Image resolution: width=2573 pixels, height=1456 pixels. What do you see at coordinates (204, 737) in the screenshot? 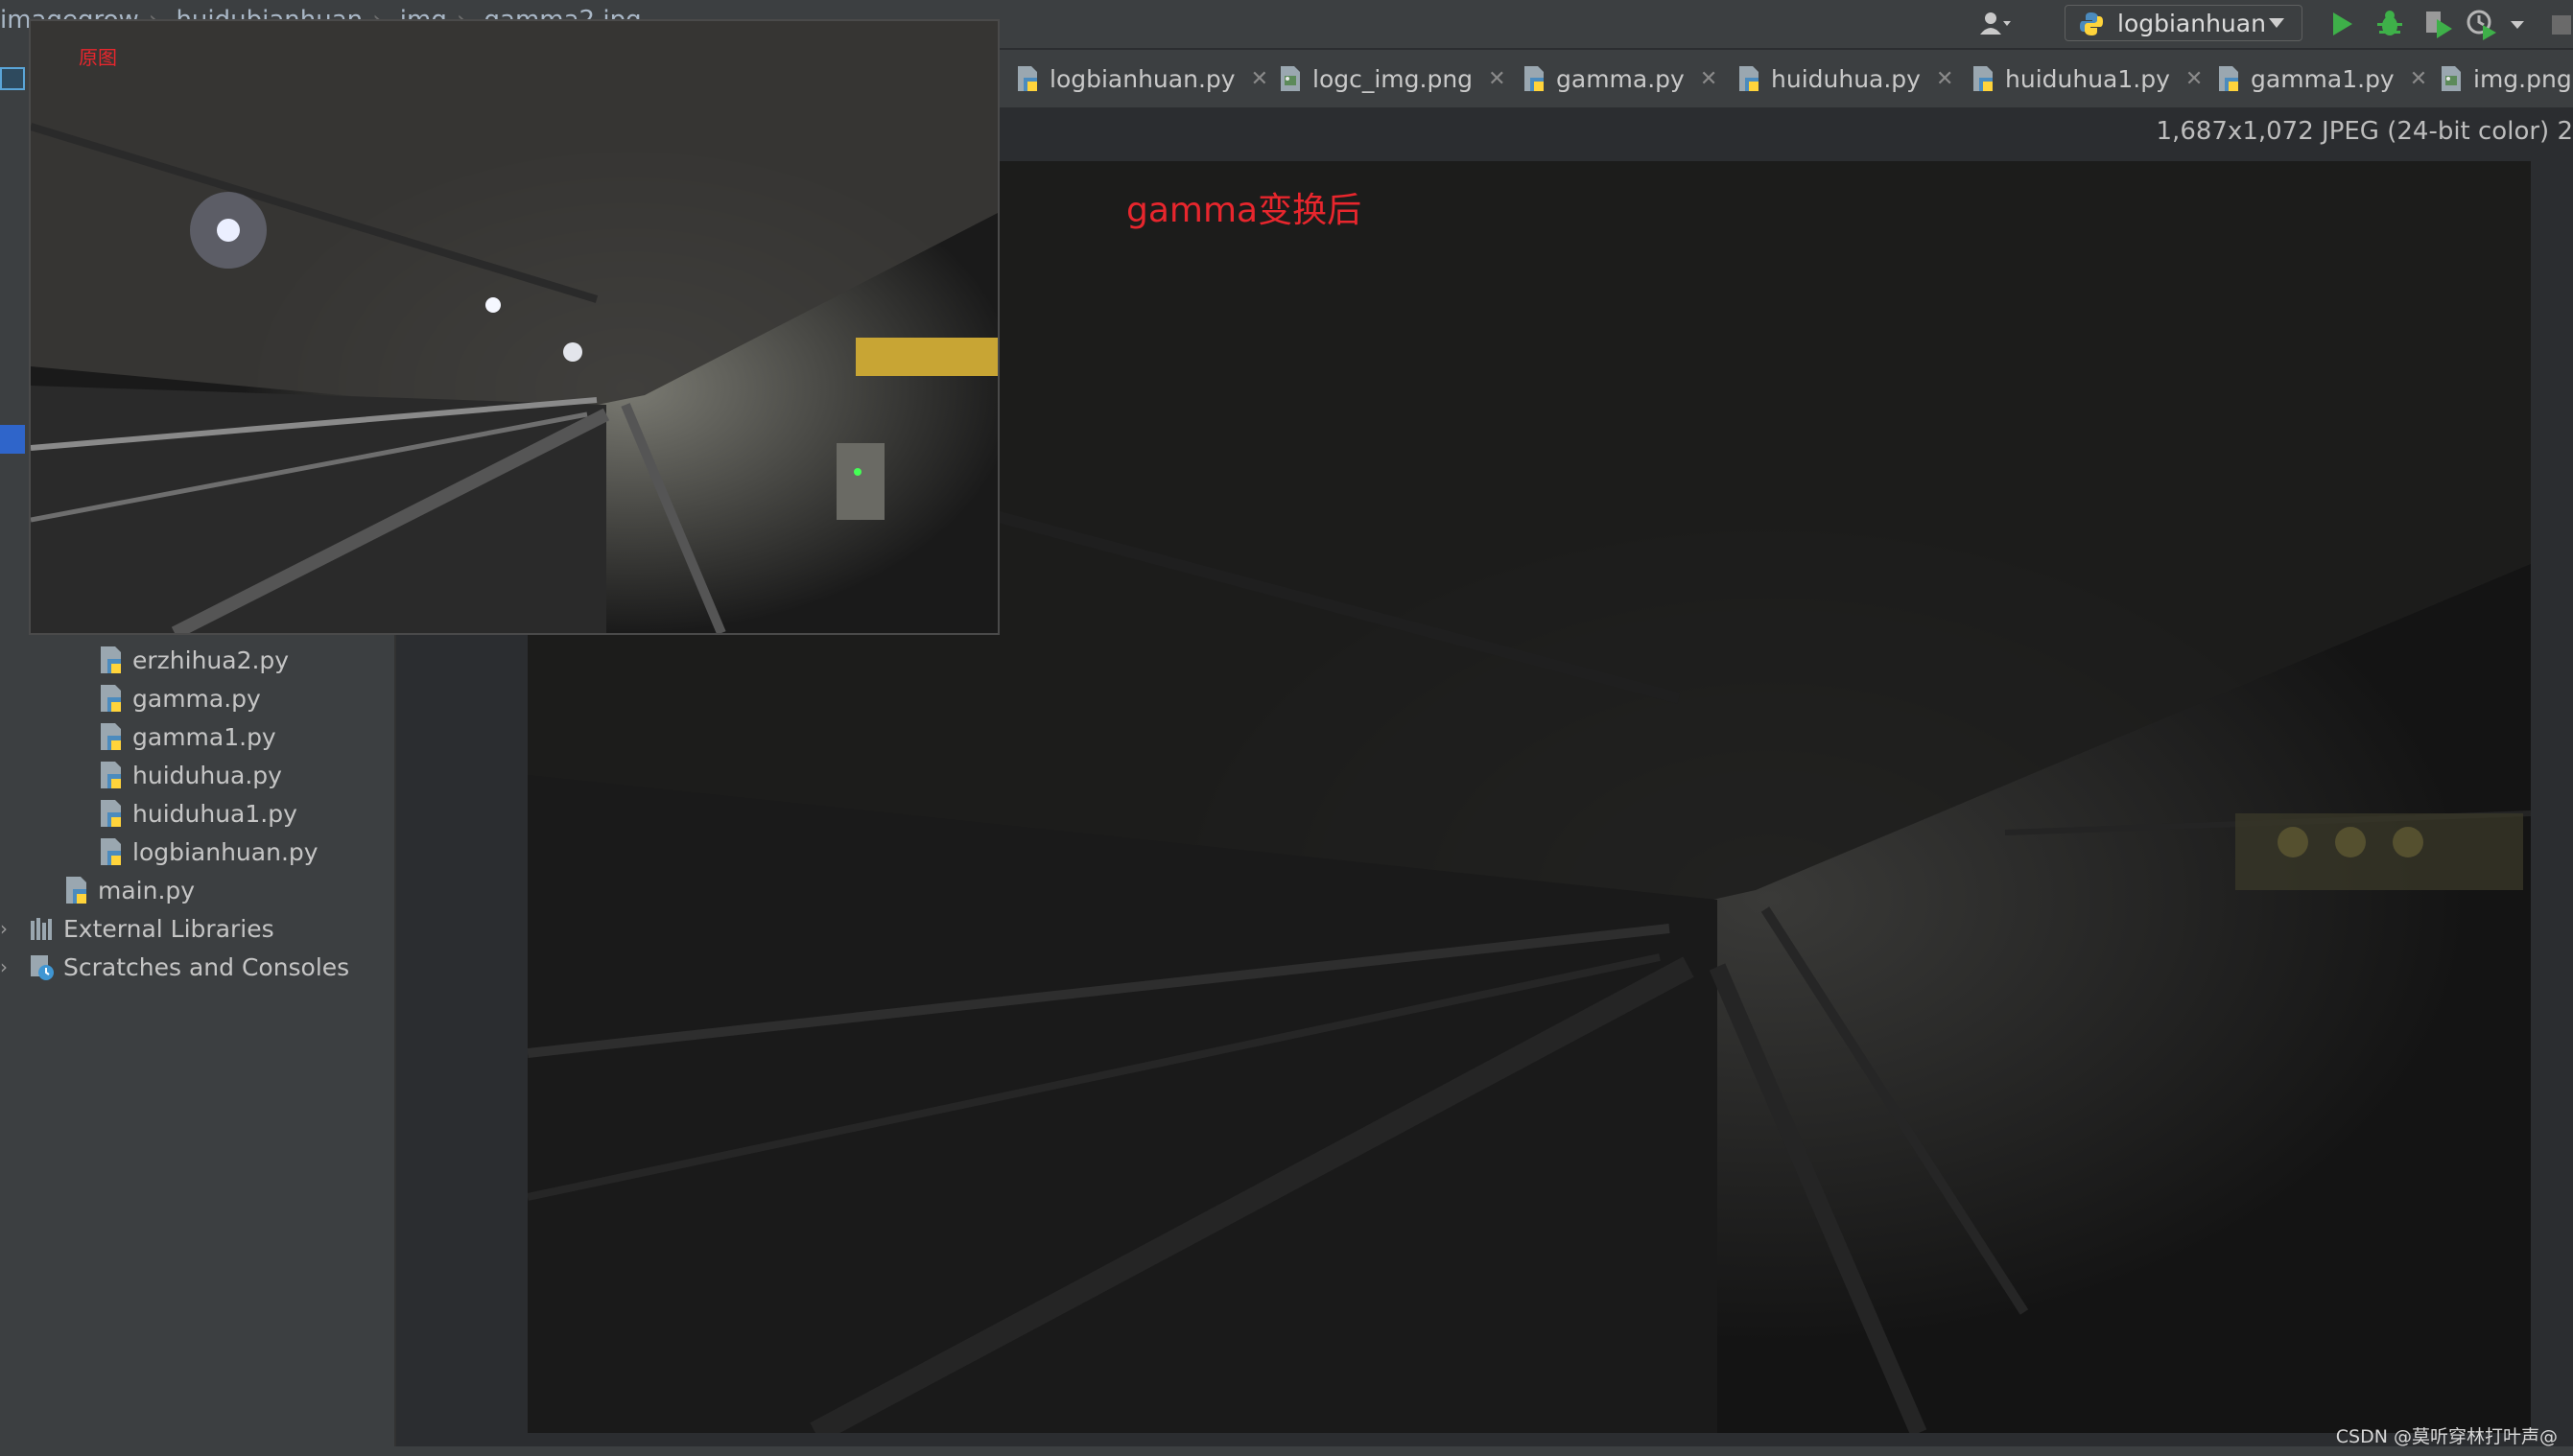
I see `tree-item-label: gamma1.py` at bounding box center [204, 737].